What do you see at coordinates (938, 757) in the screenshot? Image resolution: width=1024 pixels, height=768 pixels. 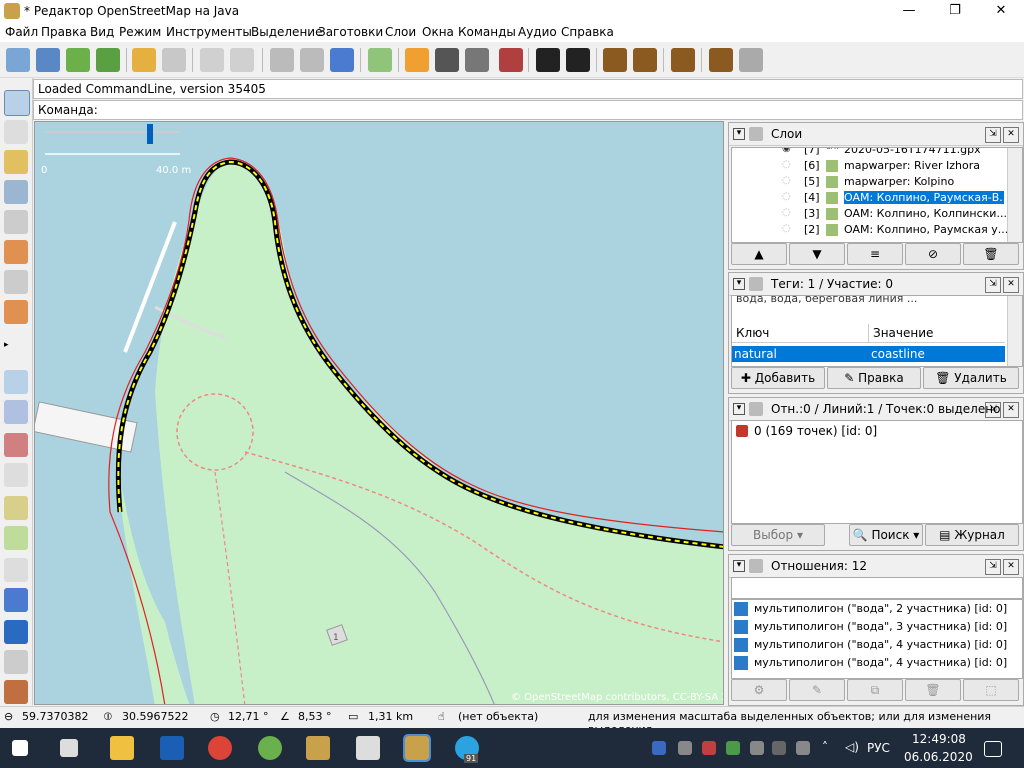 I see `clock-date: 06.06.2020` at bounding box center [938, 757].